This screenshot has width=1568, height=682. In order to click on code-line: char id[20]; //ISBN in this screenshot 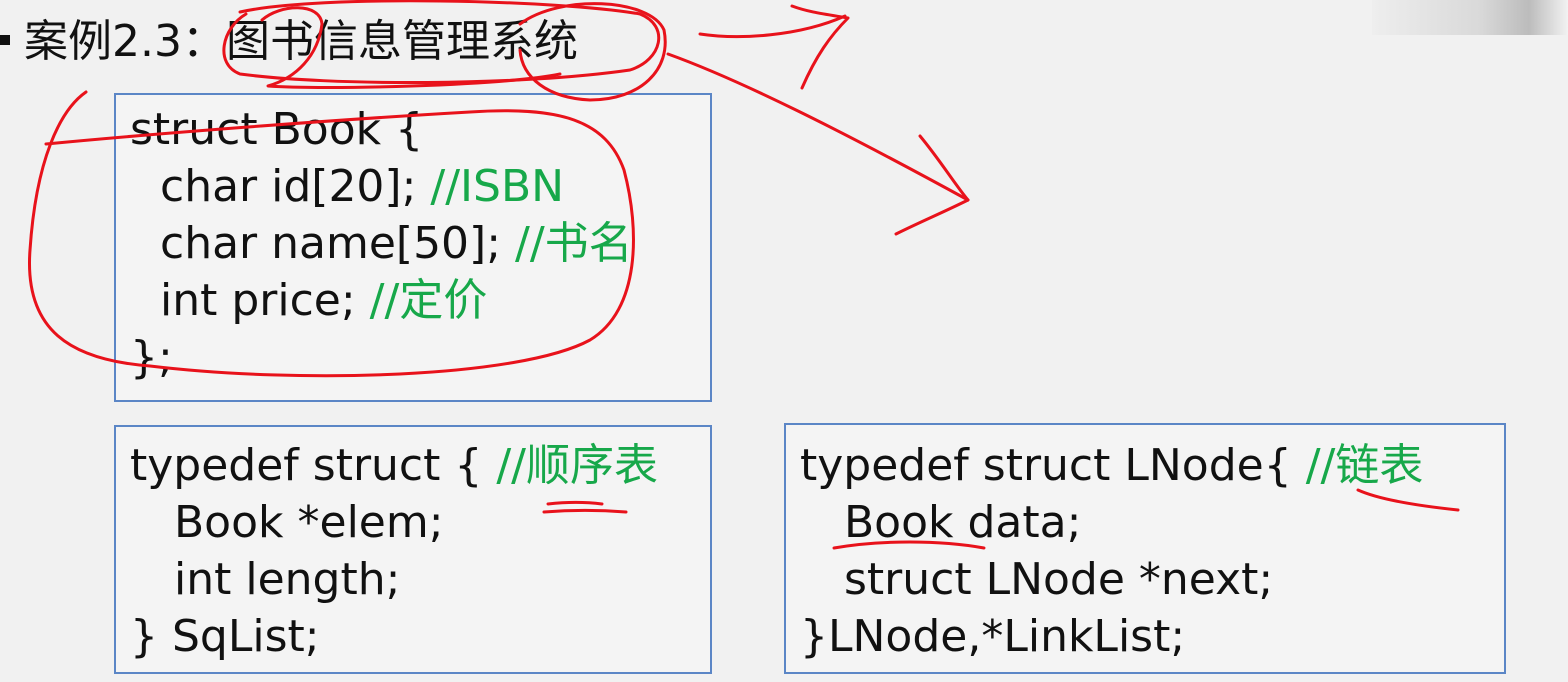, I will do `click(420, 186)`.